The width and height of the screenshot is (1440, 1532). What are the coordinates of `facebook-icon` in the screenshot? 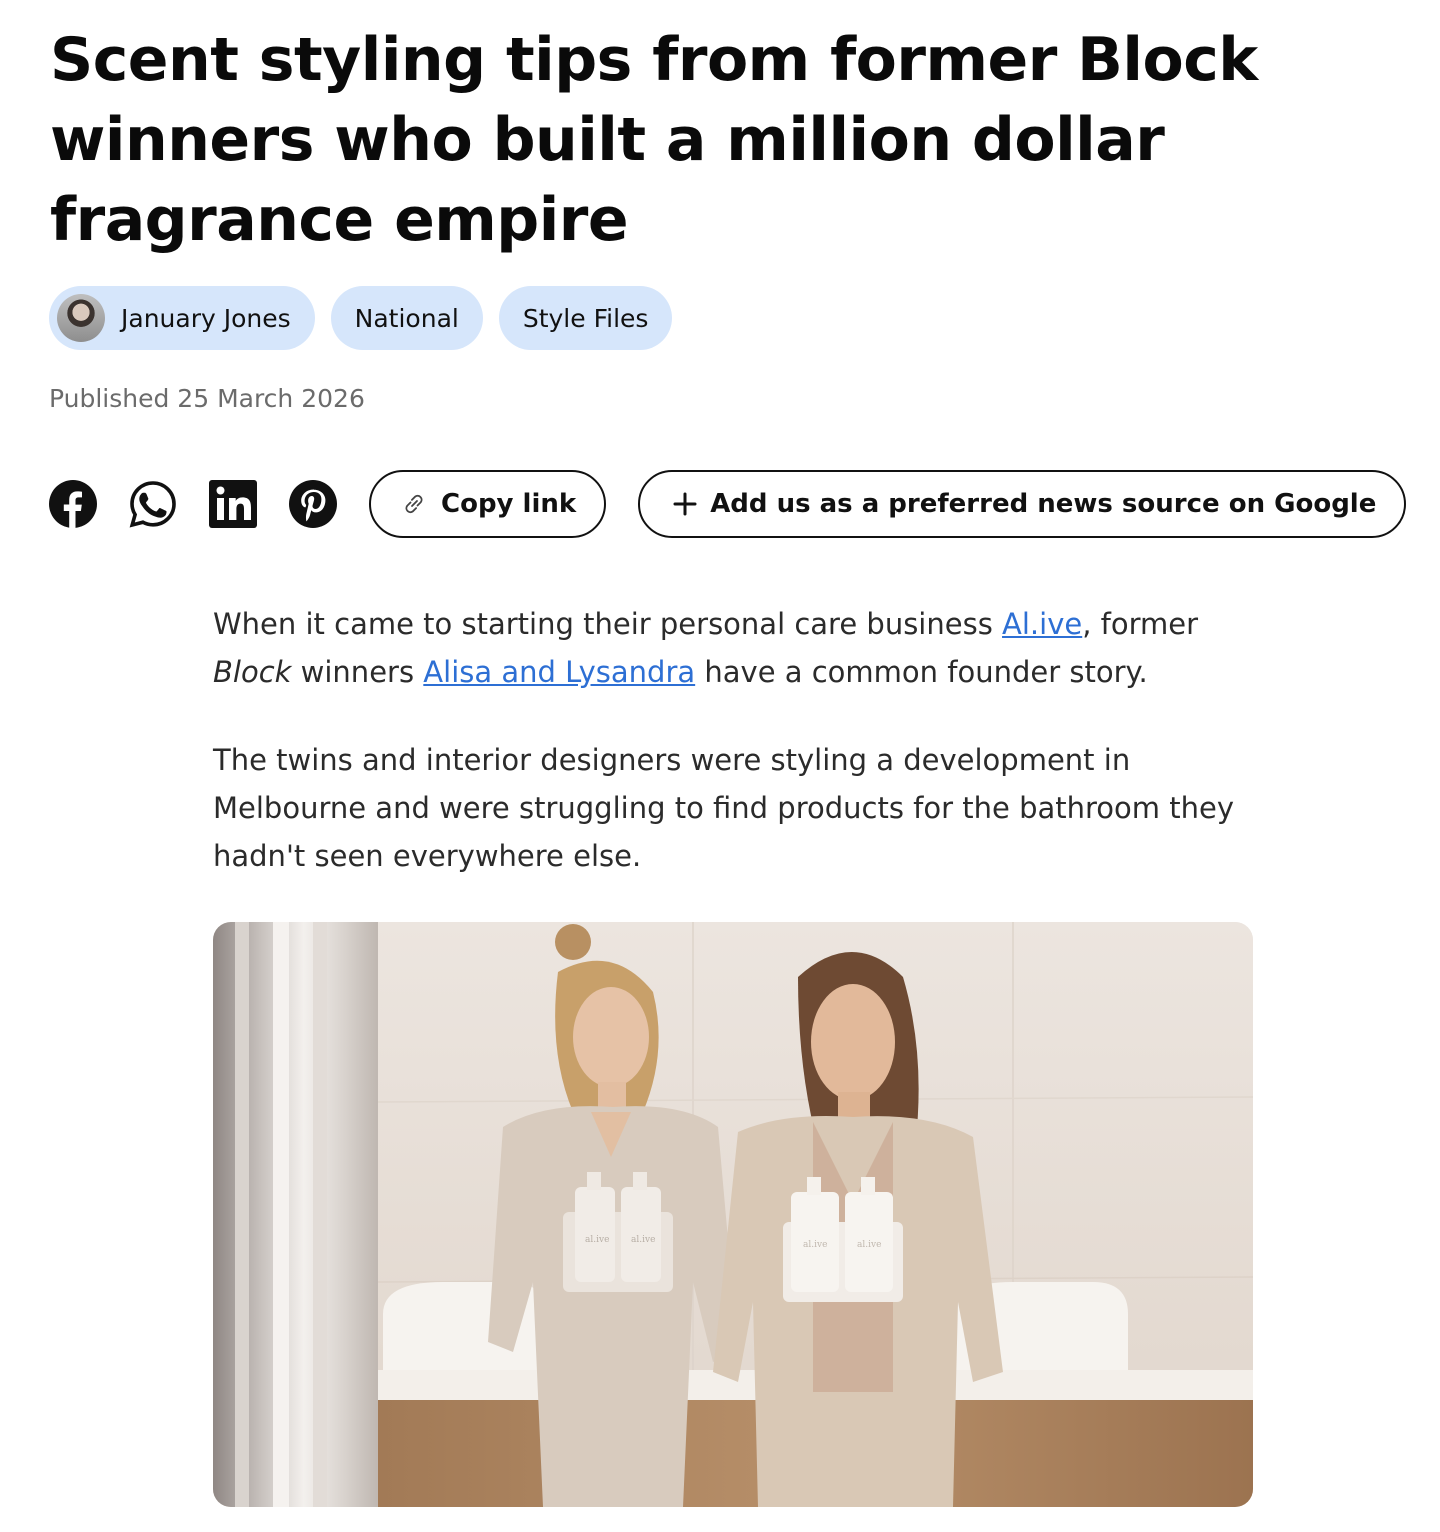 It's located at (73, 504).